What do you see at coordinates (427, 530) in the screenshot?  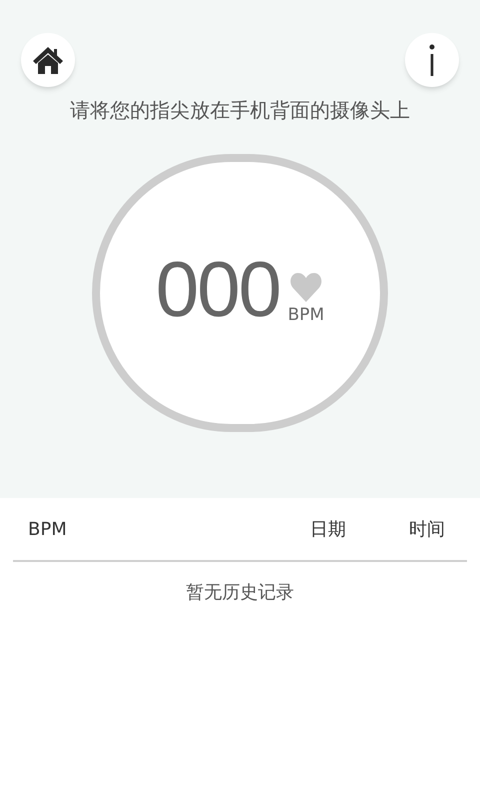 I see `column-header: 时间` at bounding box center [427, 530].